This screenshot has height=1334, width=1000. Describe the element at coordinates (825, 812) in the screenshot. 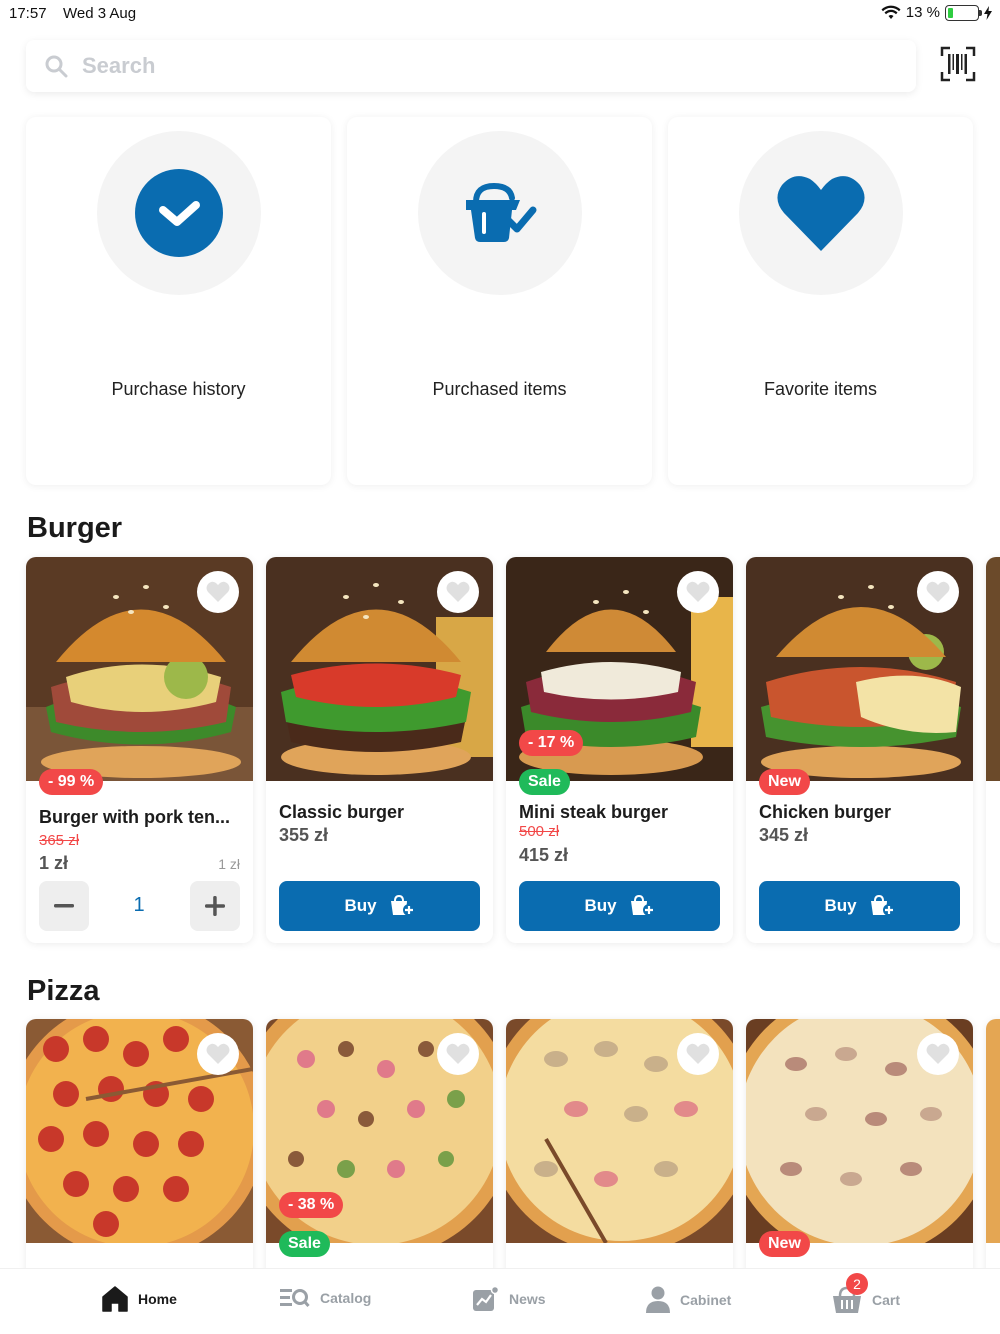

I see `product-name: Chicken burger` at that location.